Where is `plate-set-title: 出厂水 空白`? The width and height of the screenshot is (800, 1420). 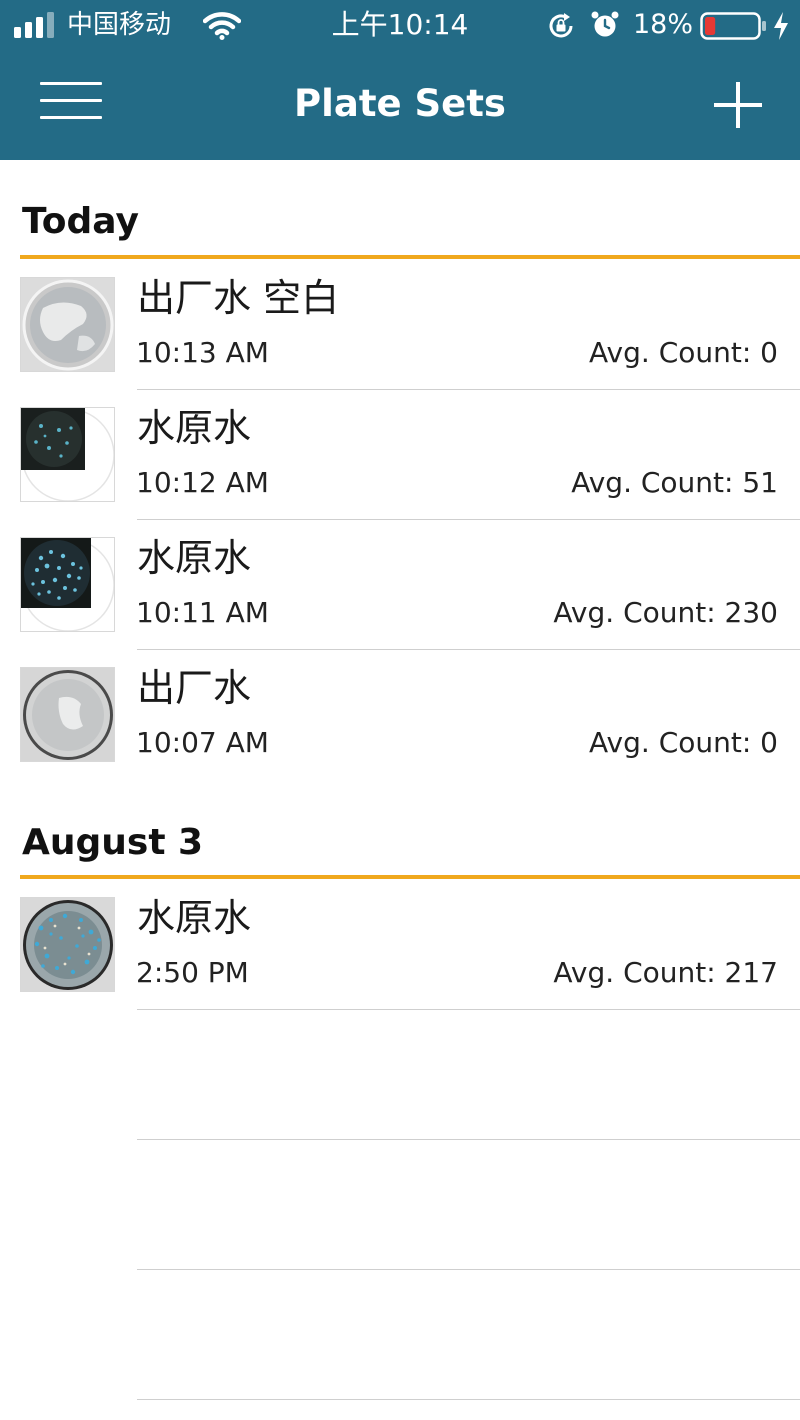
plate-set-title: 出厂水 空白 is located at coordinates (238, 298).